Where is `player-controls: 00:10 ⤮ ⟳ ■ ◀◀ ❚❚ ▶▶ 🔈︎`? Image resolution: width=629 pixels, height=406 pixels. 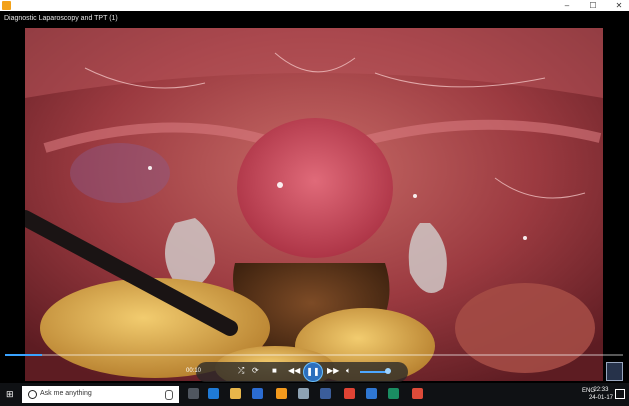
player-controls: 00:10 ⤮ ⟳ ■ ◀◀ ❚❚ ▶▶ 🔈︎ is located at coordinates (297, 372).